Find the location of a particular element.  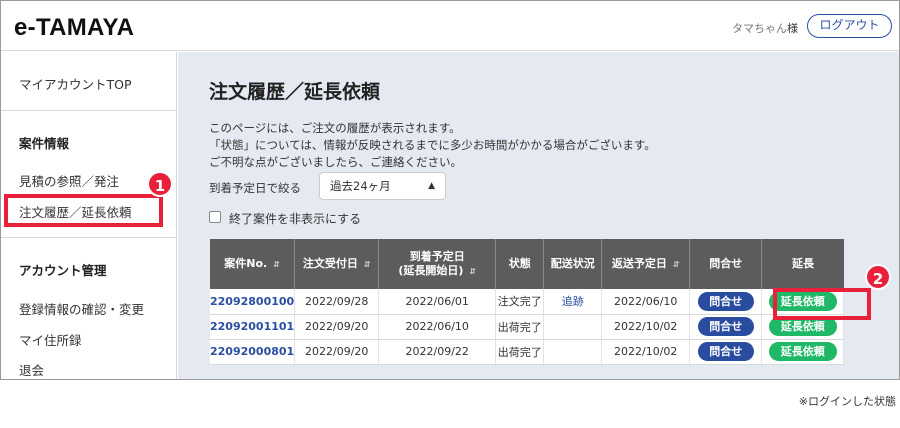

description-line: このページには、ご注文の履歴が表示されます。 is located at coordinates (335, 128).